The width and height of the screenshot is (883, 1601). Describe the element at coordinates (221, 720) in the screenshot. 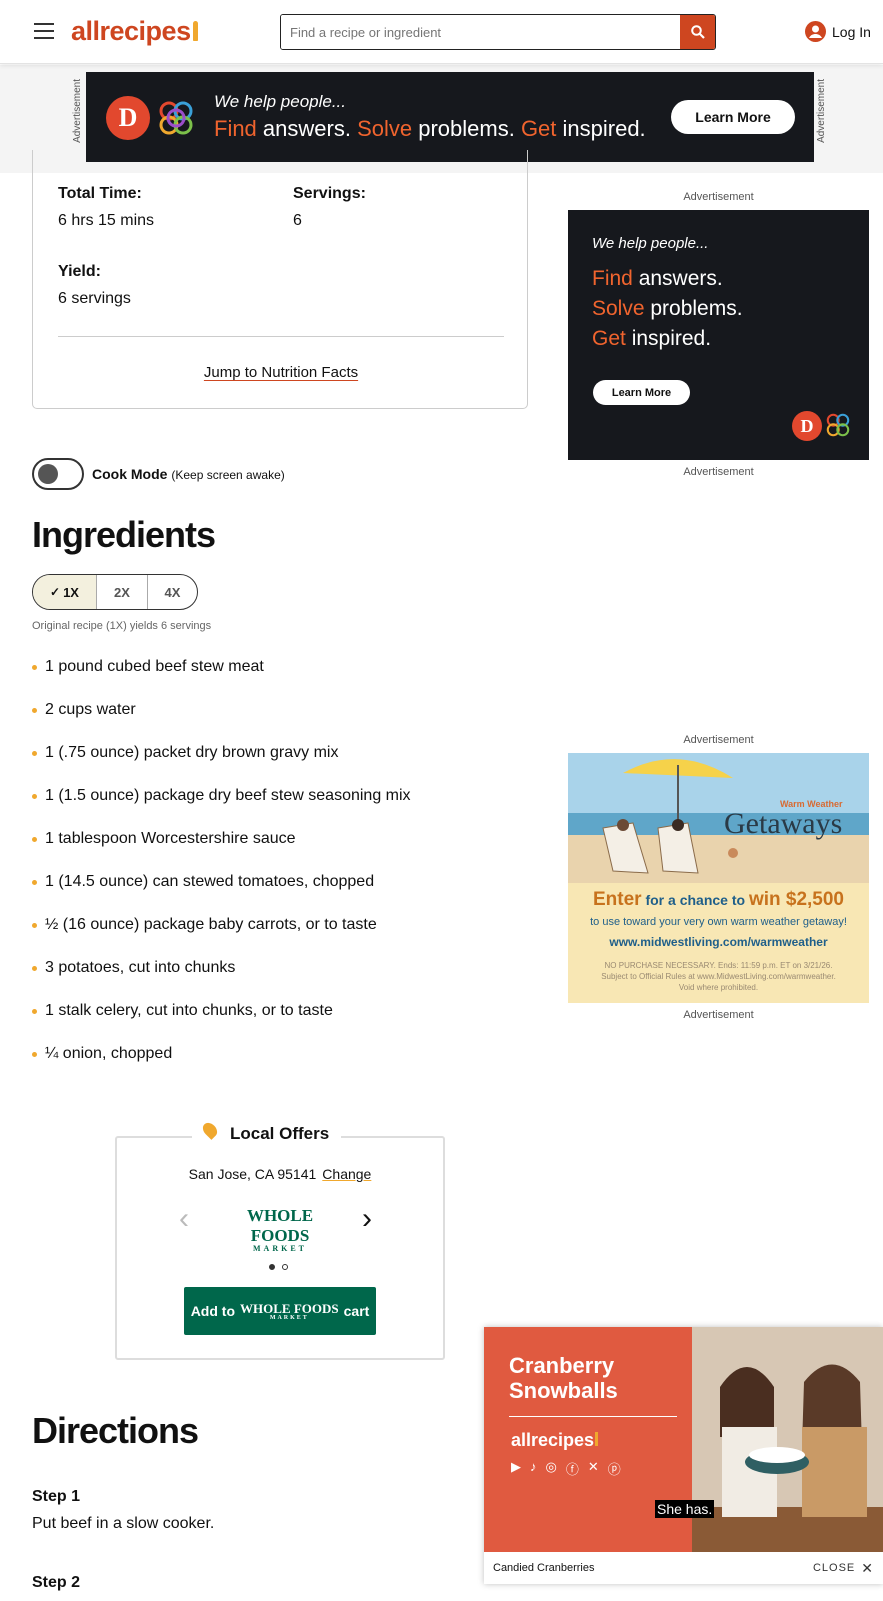

I see `ingredient-item: 2 cups water` at that location.